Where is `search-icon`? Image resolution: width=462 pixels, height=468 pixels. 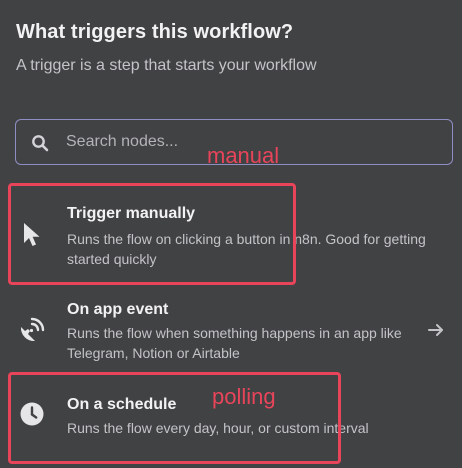
search-icon is located at coordinates (40, 143).